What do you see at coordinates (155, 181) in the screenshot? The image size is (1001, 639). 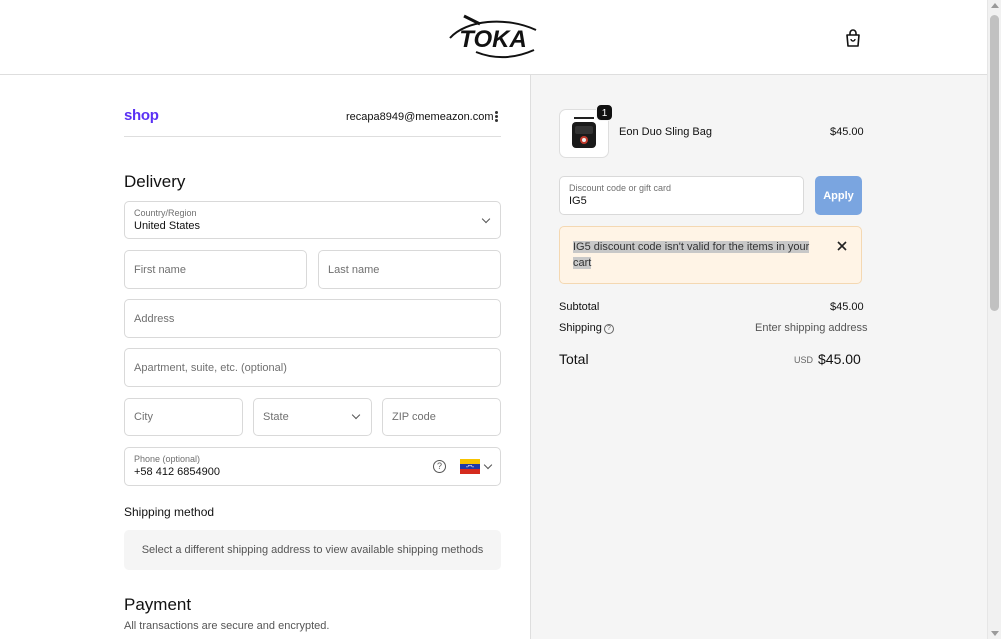 I see `delivery-heading: Delivery` at bounding box center [155, 181].